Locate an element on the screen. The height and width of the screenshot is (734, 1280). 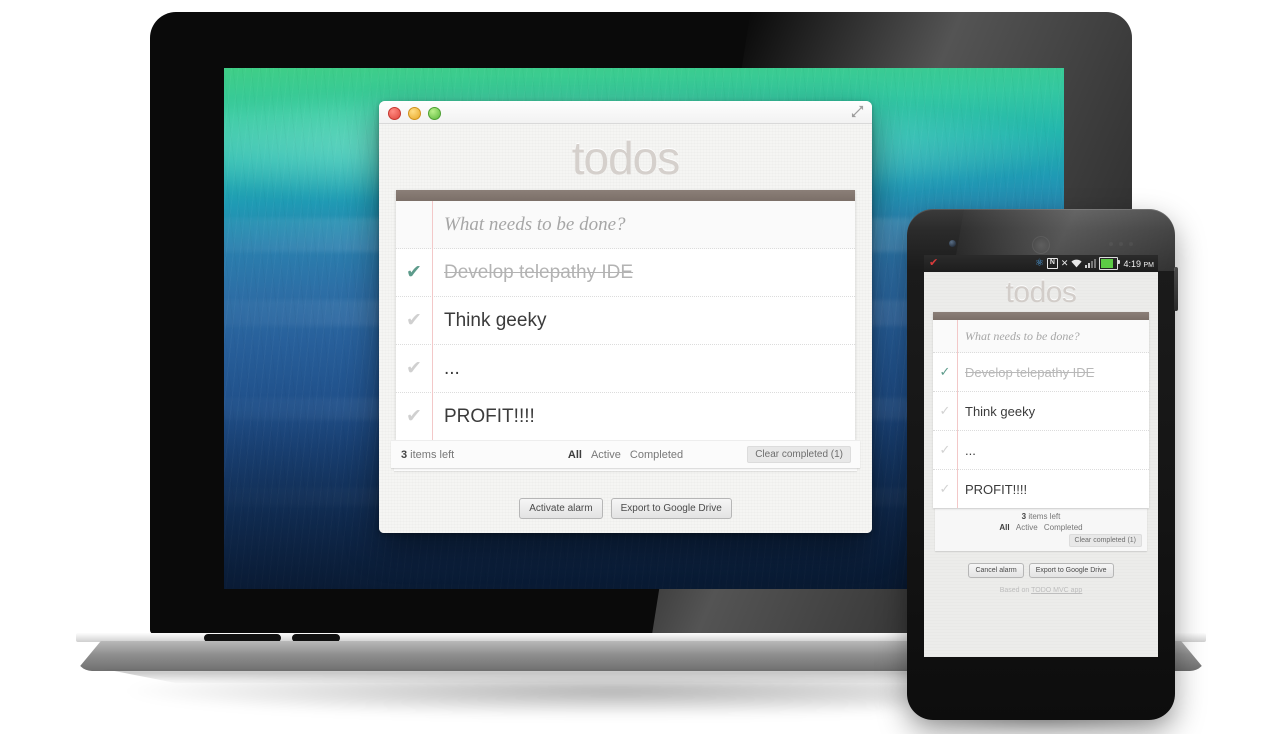
phone-new-todo-placeholder: What needs to be done? is located at coordinates (1022, 335).